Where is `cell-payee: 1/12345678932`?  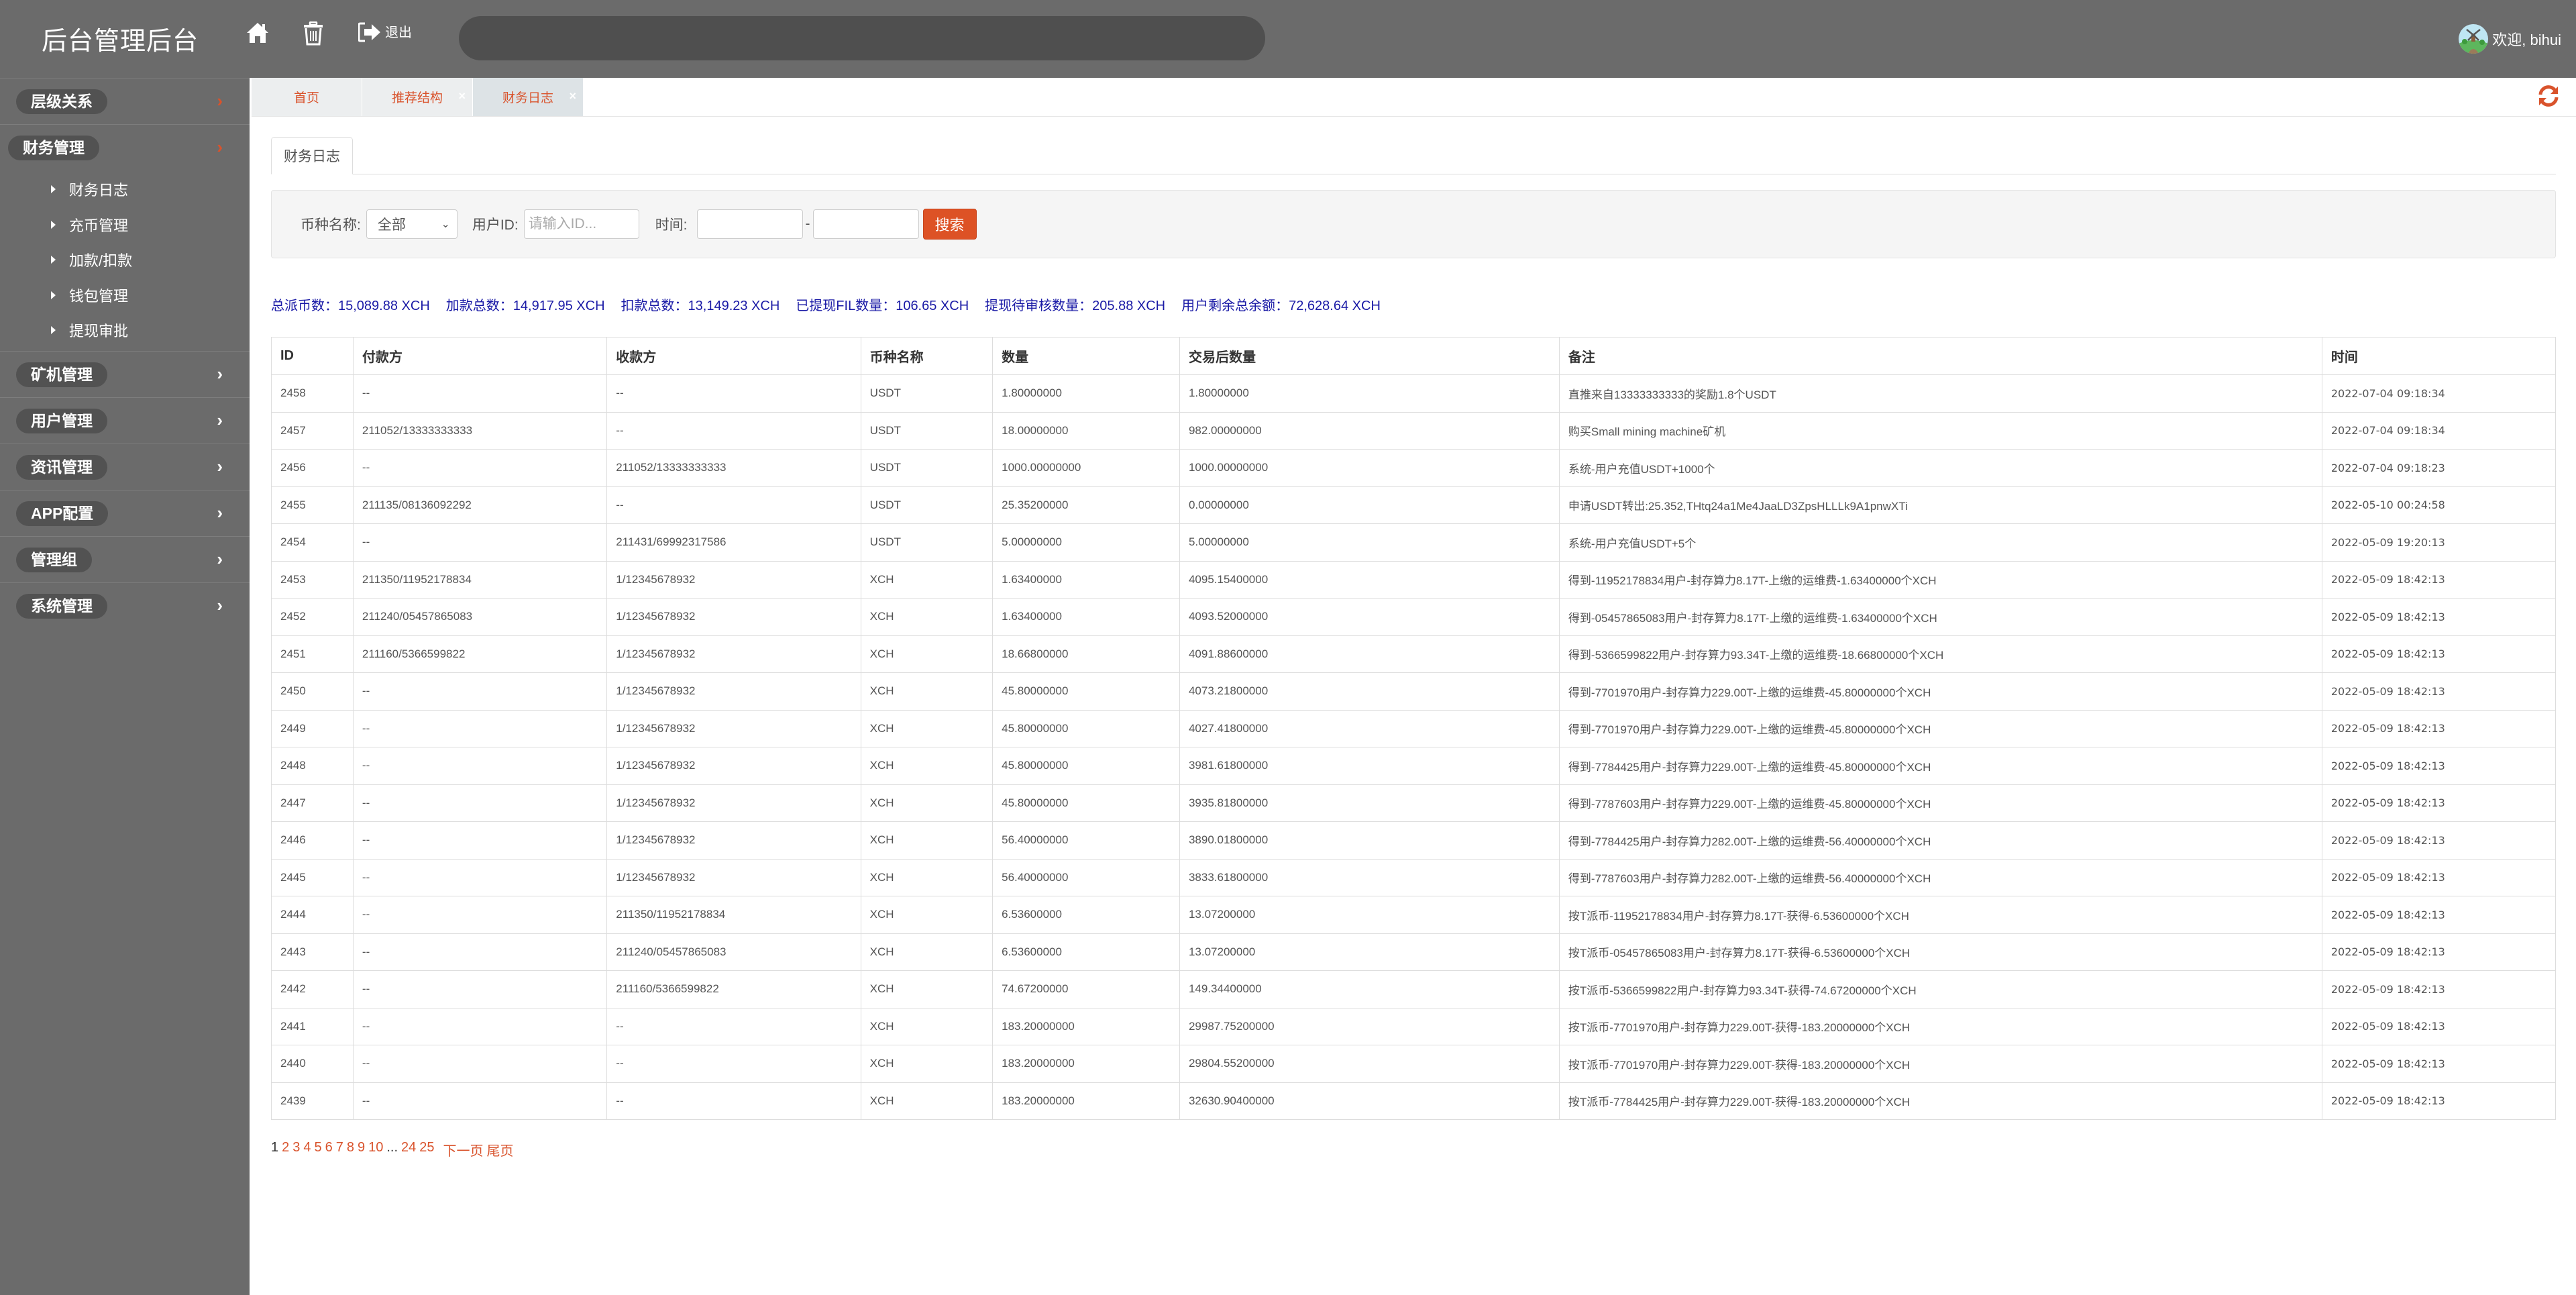
cell-payee: 1/12345678932 is located at coordinates (733, 692).